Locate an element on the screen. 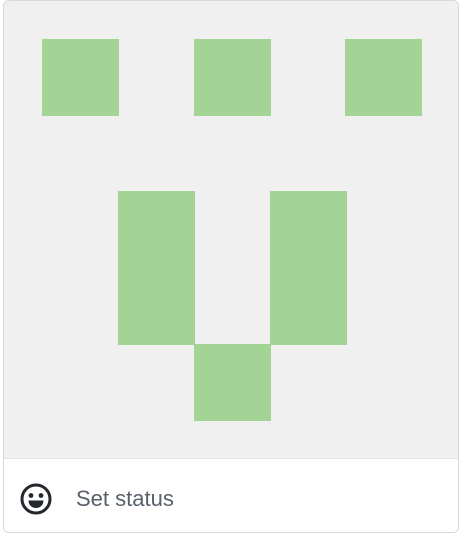 The image size is (462, 536). set-status-label: Set status is located at coordinates (125, 498).